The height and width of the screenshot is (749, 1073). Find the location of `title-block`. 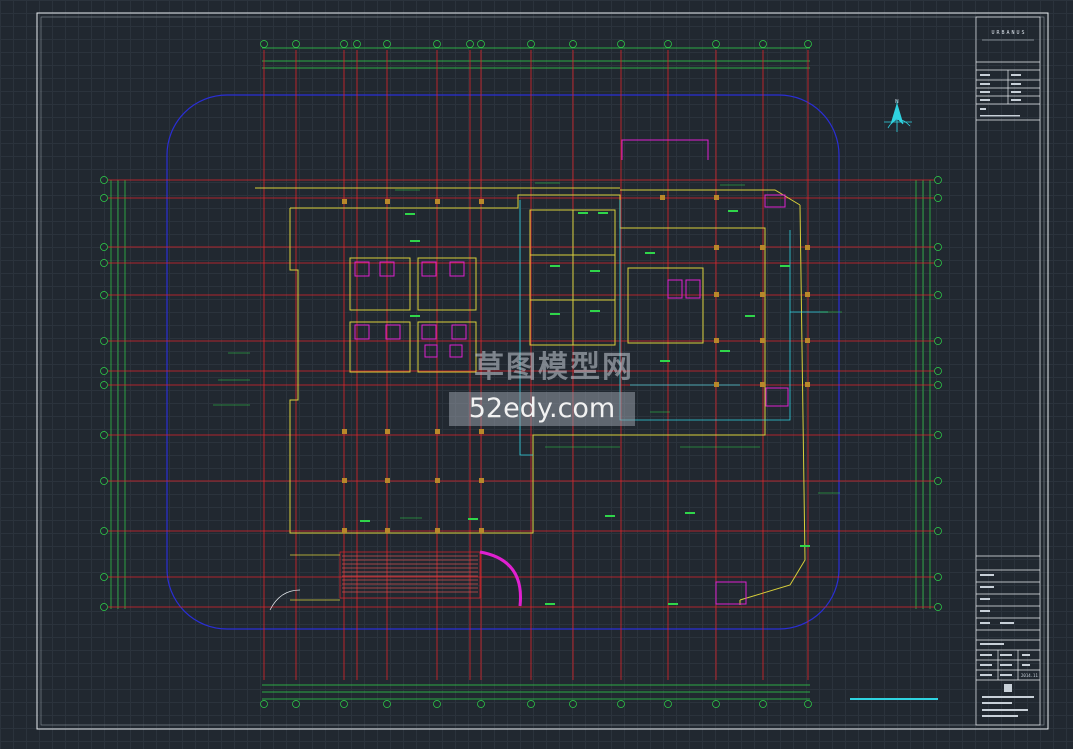

title-block is located at coordinates (1008, 371).